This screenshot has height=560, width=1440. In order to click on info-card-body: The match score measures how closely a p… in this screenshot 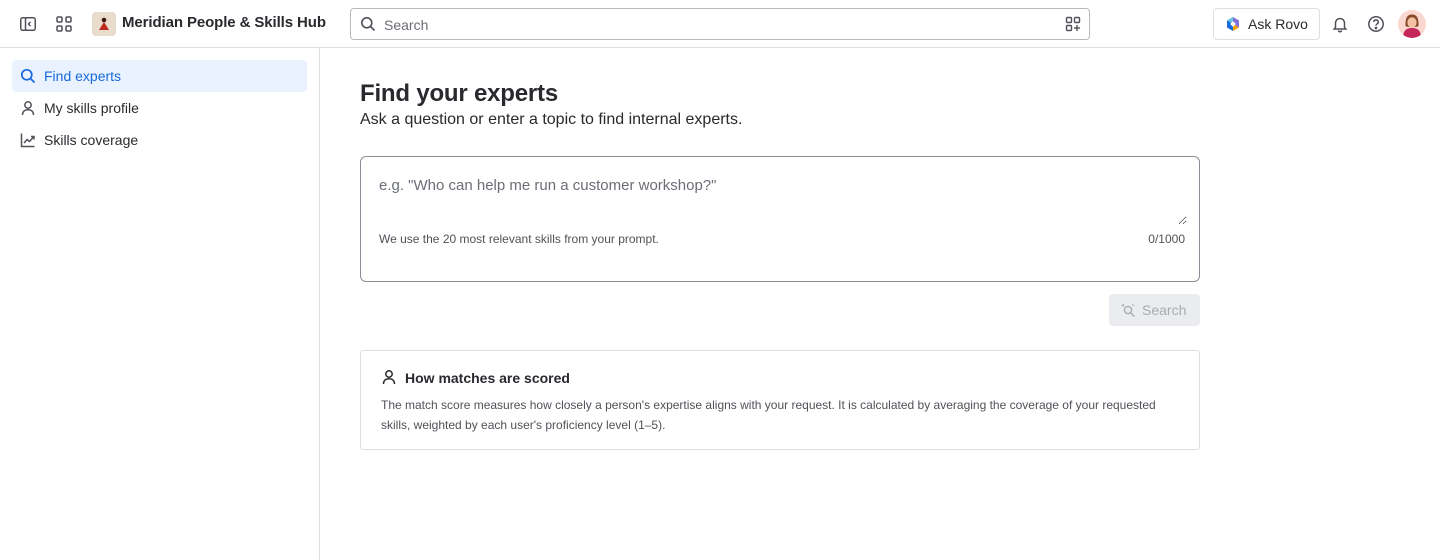, I will do `click(768, 415)`.